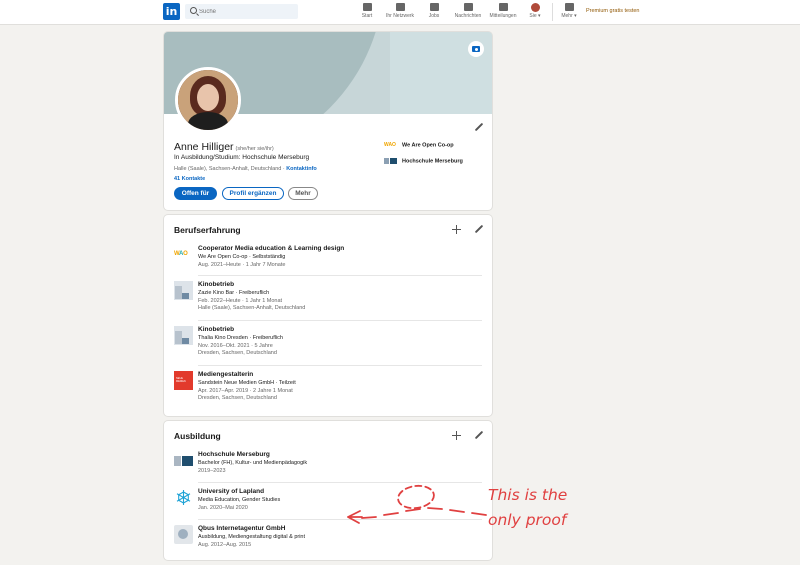  What do you see at coordinates (468, 7) in the screenshot?
I see `message-icon` at bounding box center [468, 7].